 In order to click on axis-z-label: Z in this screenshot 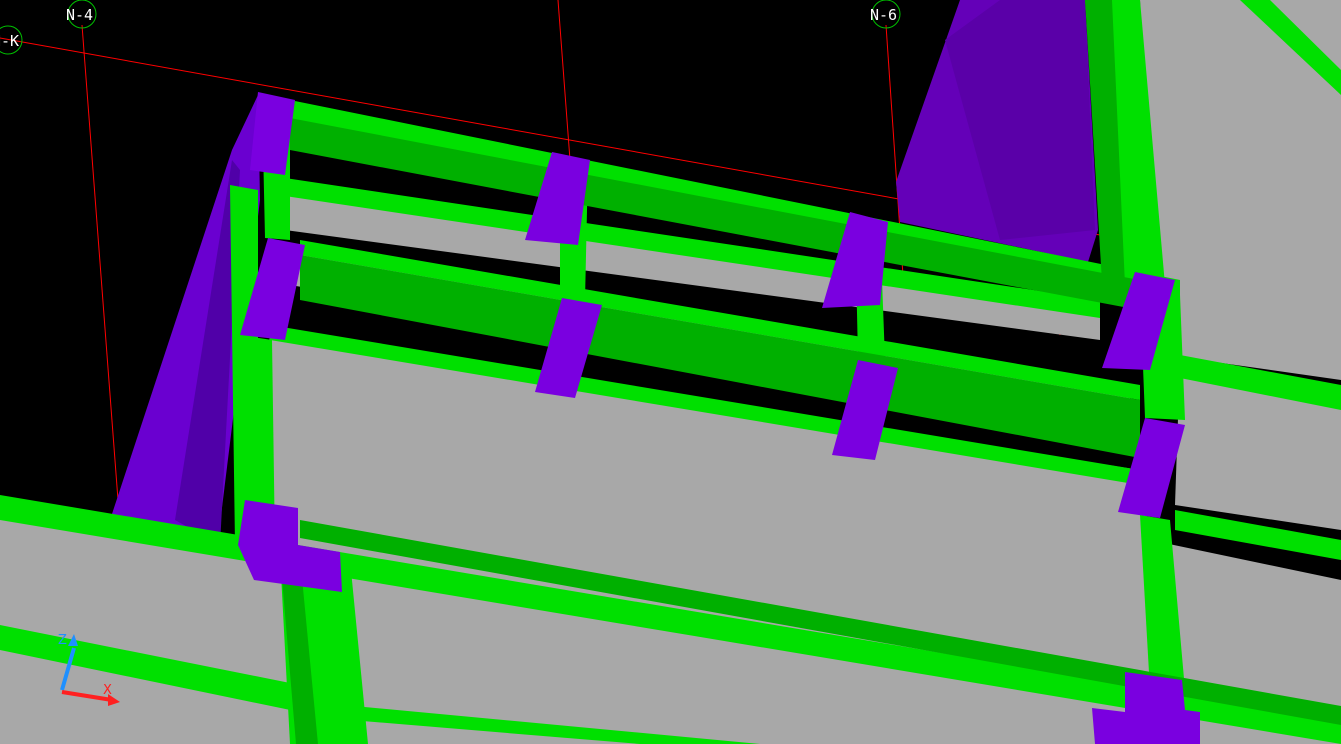, I will do `click(62, 640)`.